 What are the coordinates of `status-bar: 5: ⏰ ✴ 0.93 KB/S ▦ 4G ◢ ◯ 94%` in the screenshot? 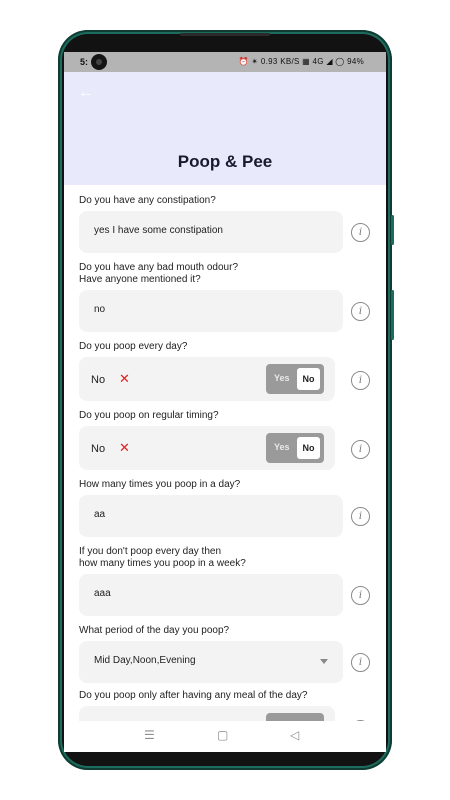 It's located at (225, 62).